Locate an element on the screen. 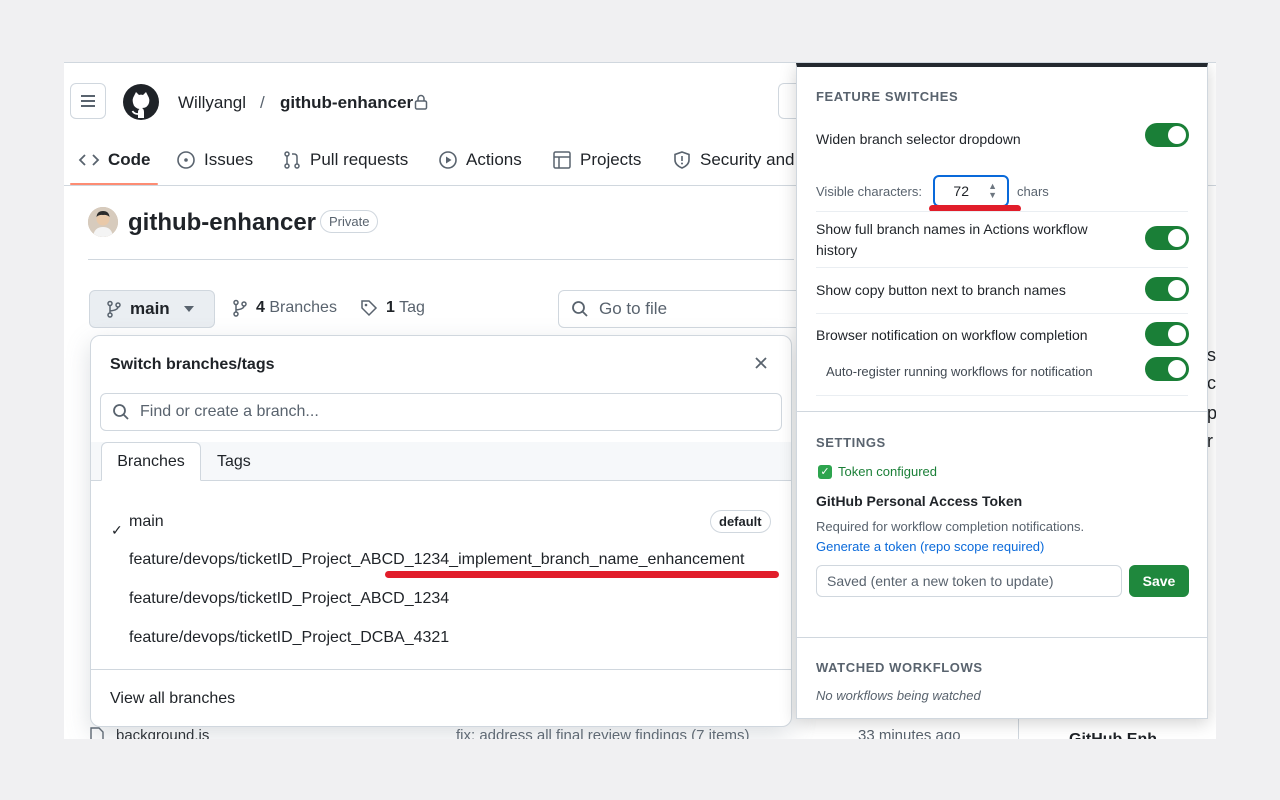 Image resolution: width=1280 pixels, height=800 pixels. branch-tag-tabs: Branches Tags is located at coordinates (441, 461).